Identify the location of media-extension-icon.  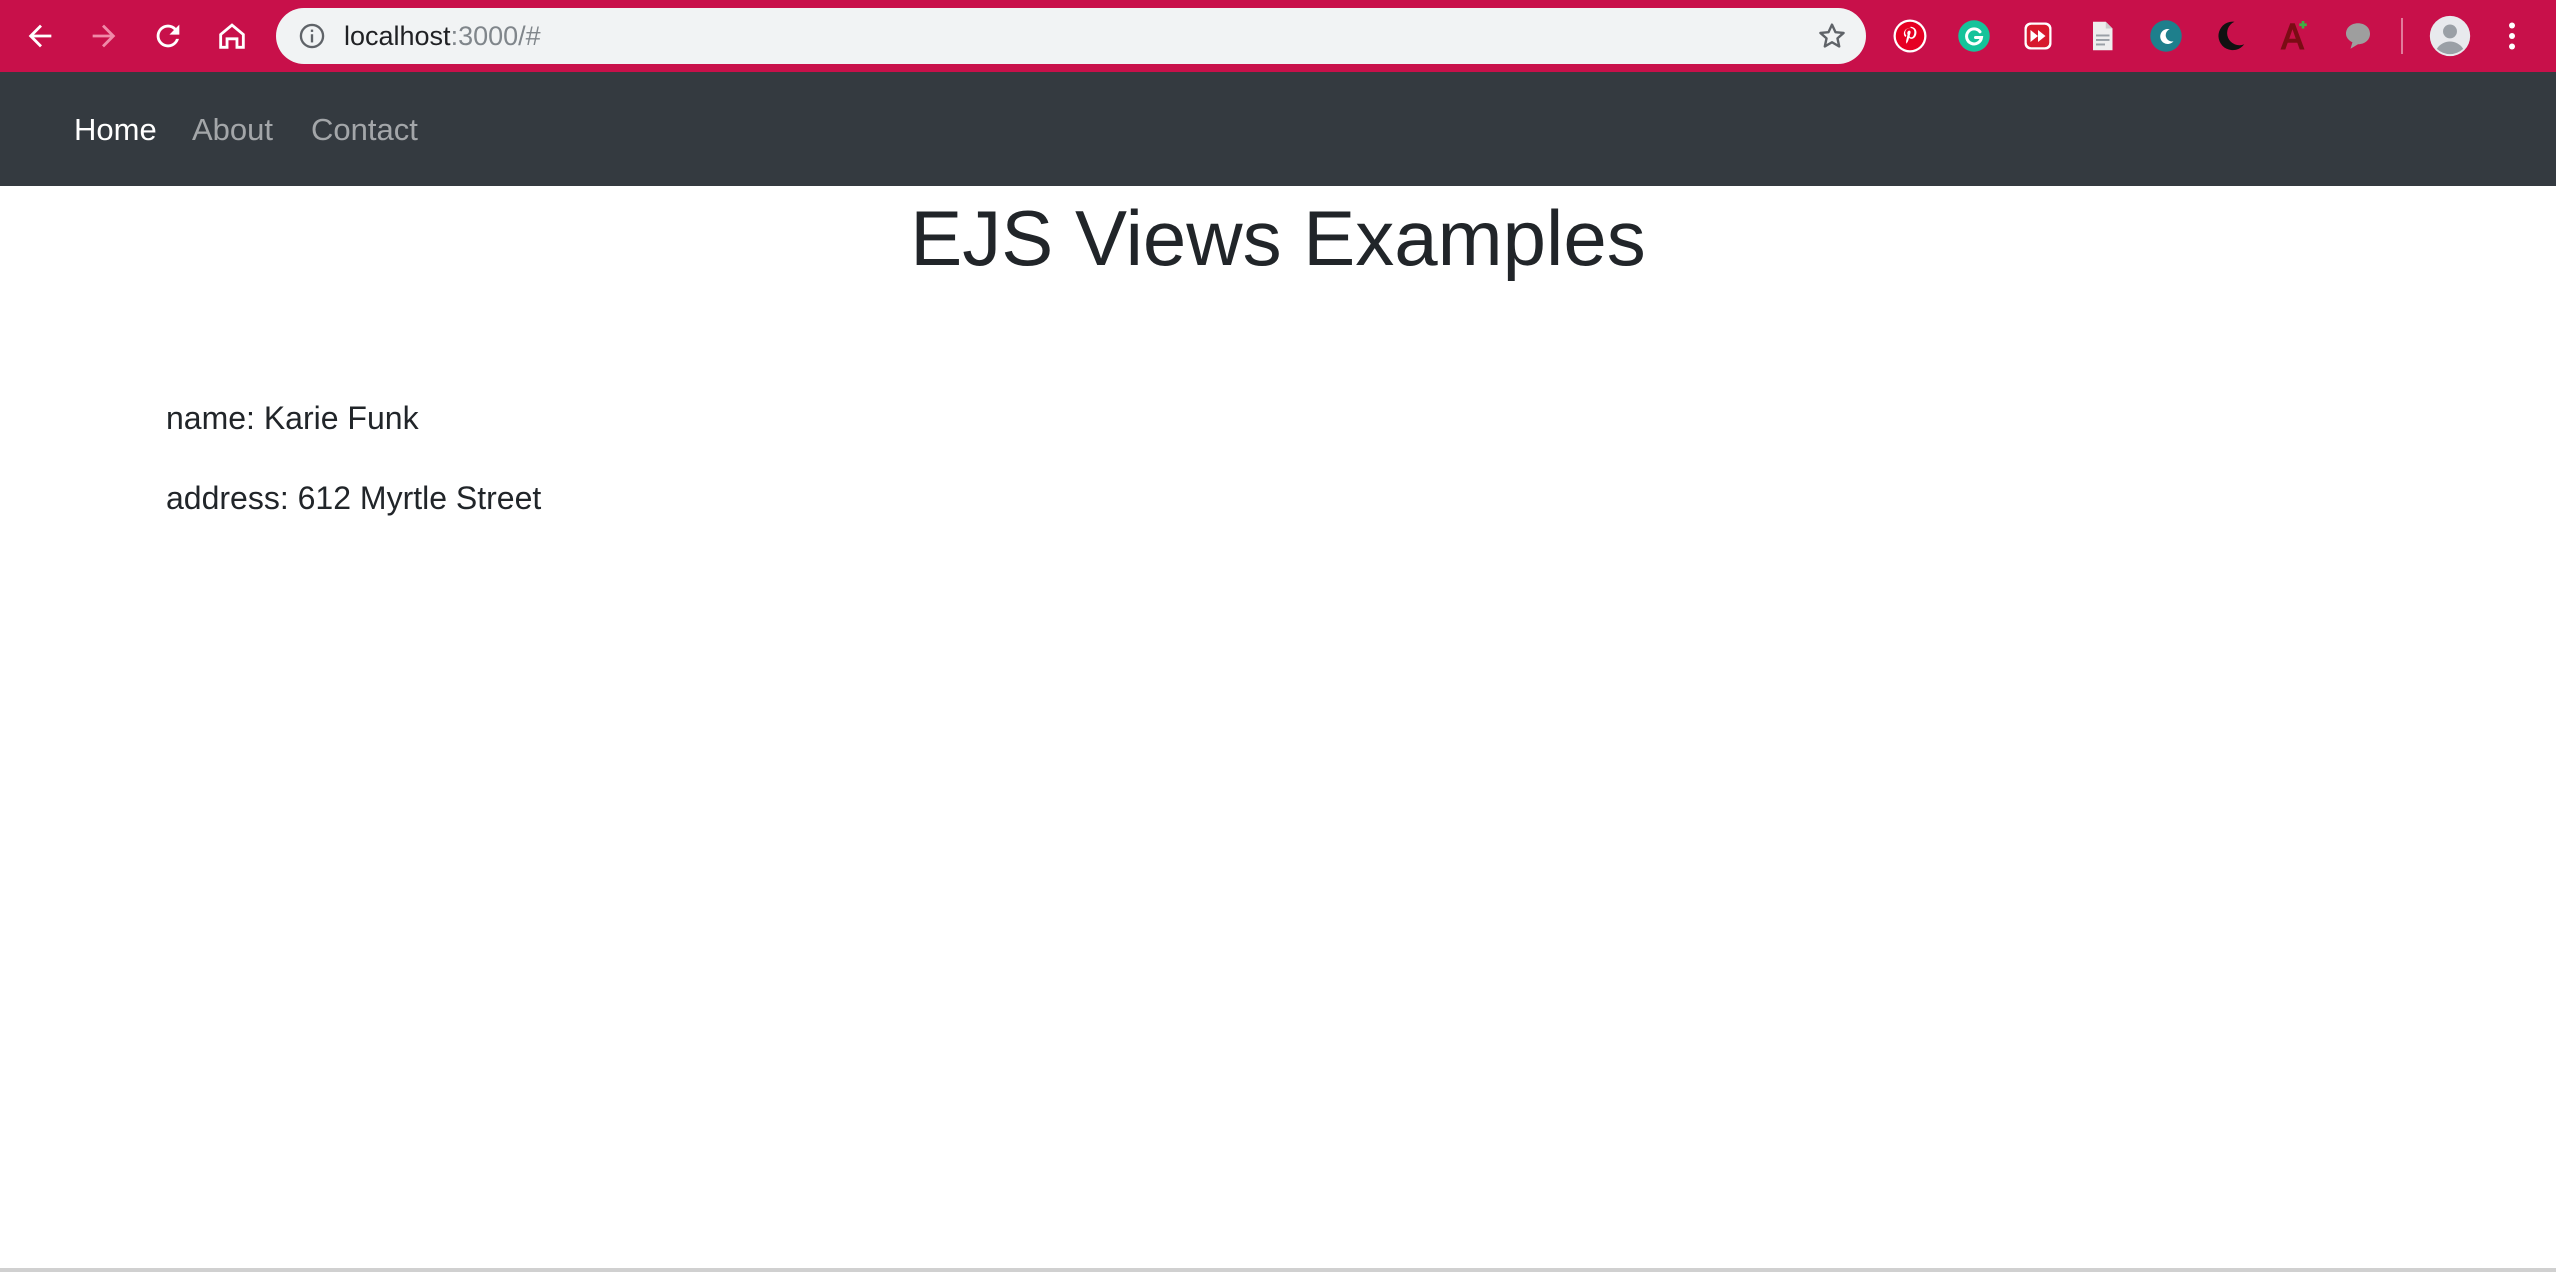
(2038, 36).